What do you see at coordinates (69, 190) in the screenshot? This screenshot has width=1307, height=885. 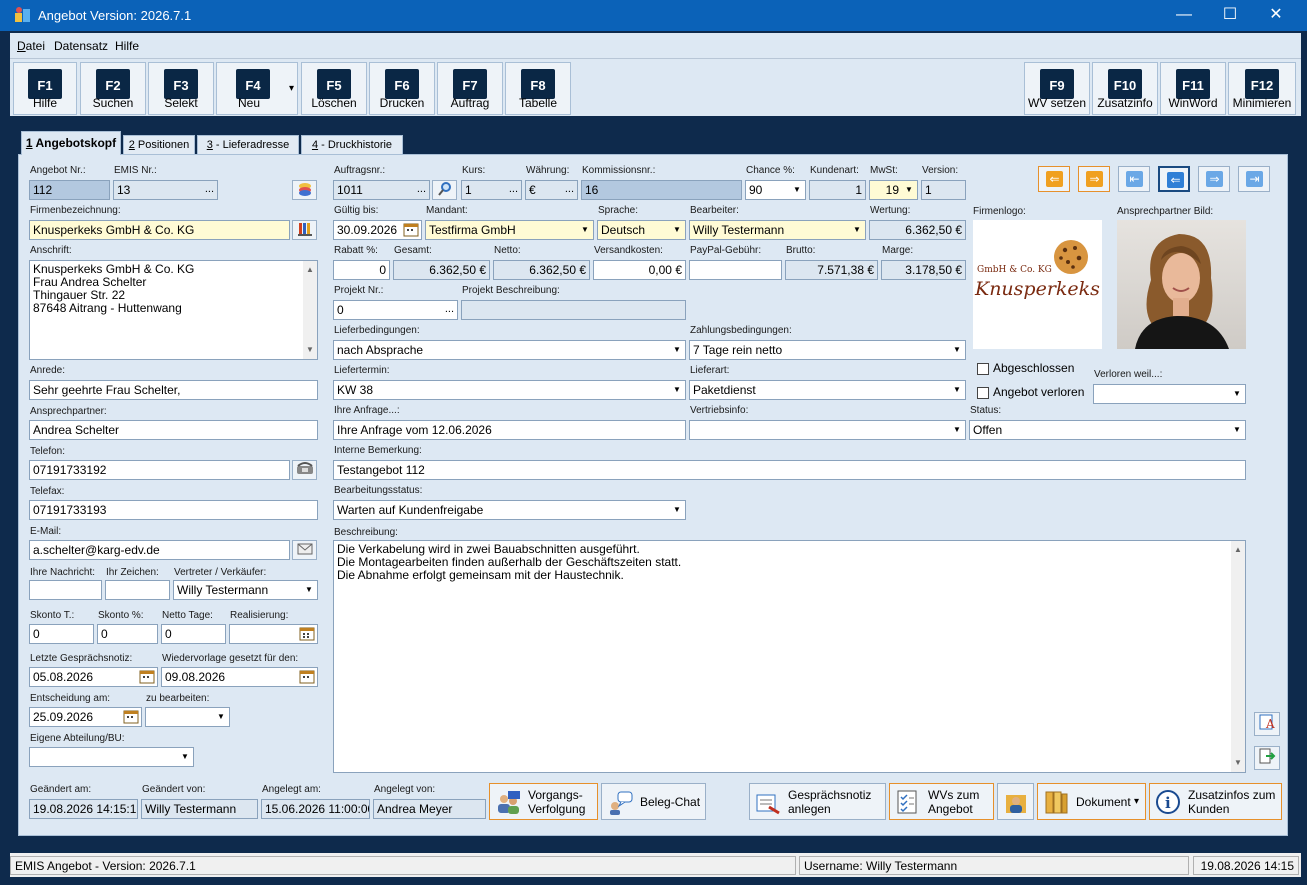 I see `angebot-nr-field: 112` at bounding box center [69, 190].